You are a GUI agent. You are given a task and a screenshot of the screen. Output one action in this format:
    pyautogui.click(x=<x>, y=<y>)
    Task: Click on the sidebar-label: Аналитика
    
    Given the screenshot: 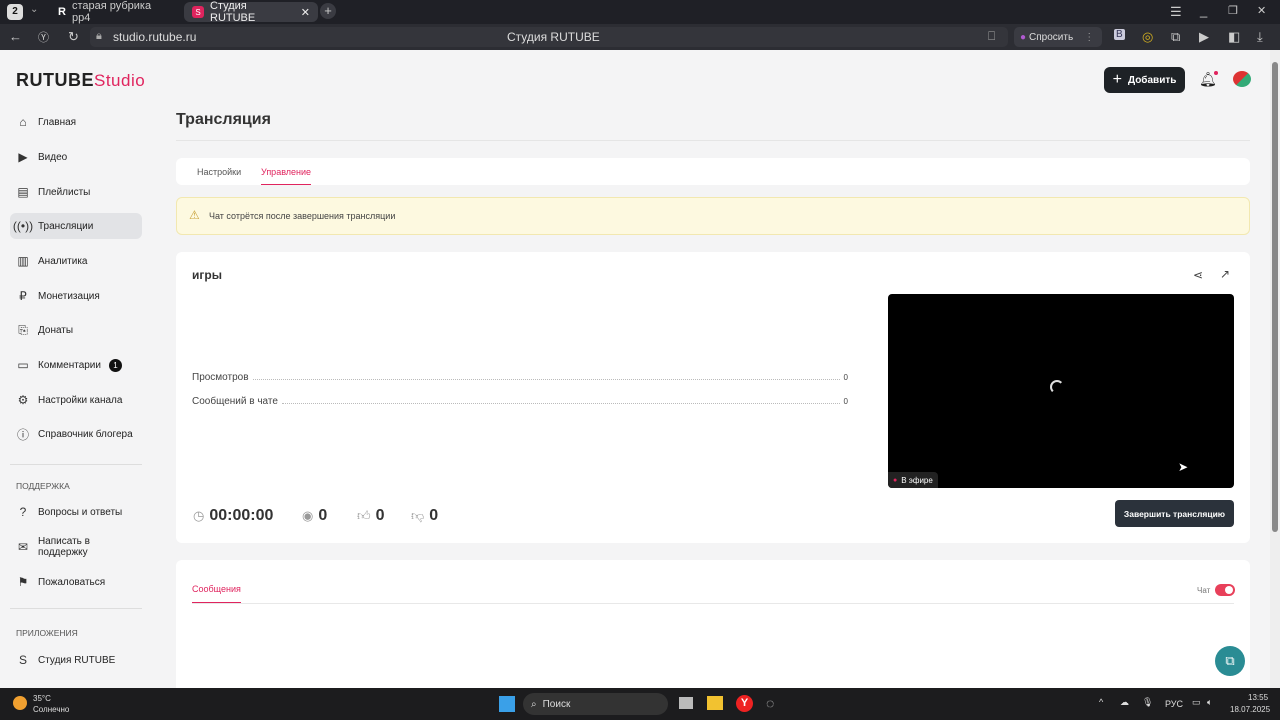 What is the action you would take?
    pyautogui.click(x=63, y=261)
    